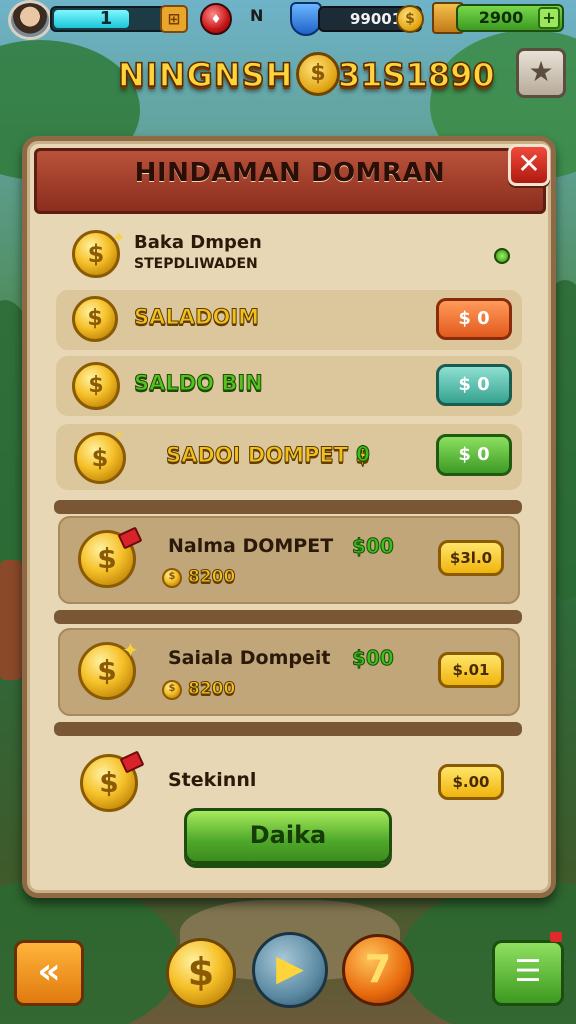 Image resolution: width=576 pixels, height=1024 pixels. What do you see at coordinates (290, 970) in the screenshot?
I see `play-button: ▶` at bounding box center [290, 970].